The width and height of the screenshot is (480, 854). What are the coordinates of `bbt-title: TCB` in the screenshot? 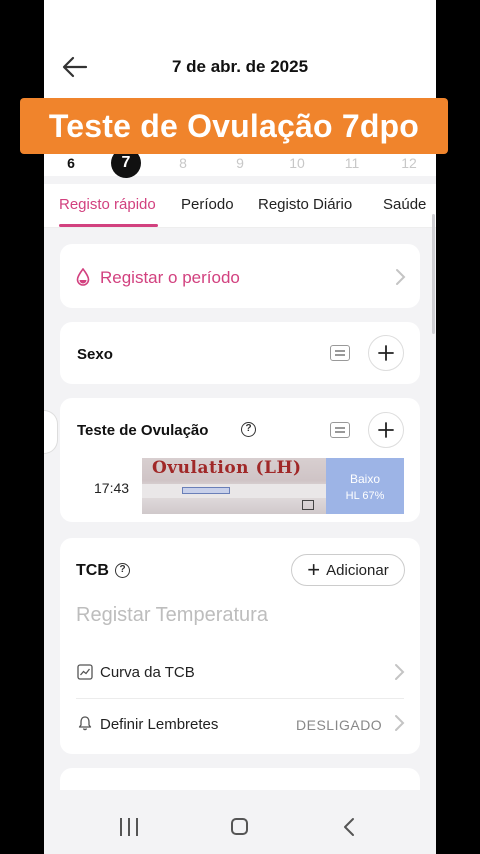 It's located at (92, 570).